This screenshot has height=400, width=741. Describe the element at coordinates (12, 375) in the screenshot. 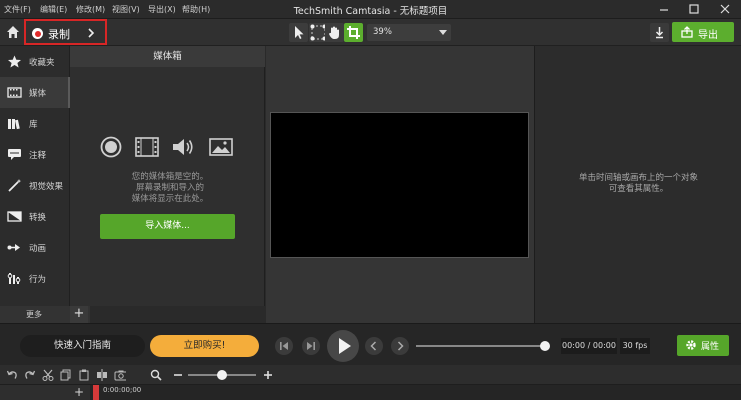

I see `undo-icon` at that location.